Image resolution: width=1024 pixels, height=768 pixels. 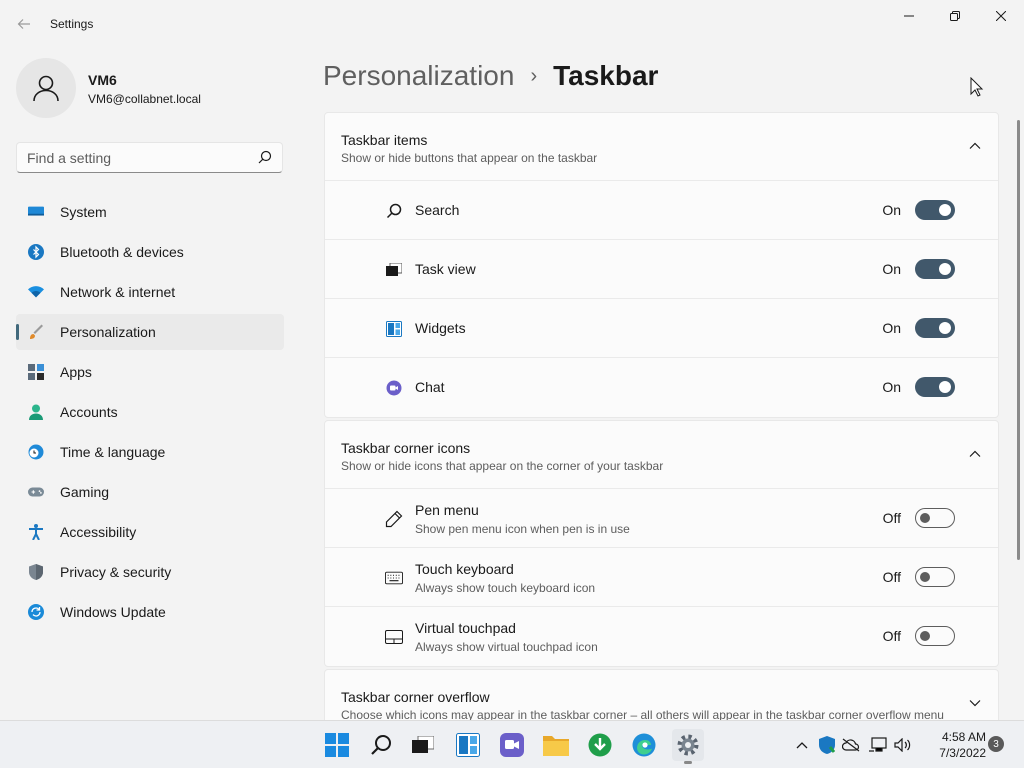 What do you see at coordinates (144, 99) in the screenshot?
I see `user-email: VM6@collabnet.local` at bounding box center [144, 99].